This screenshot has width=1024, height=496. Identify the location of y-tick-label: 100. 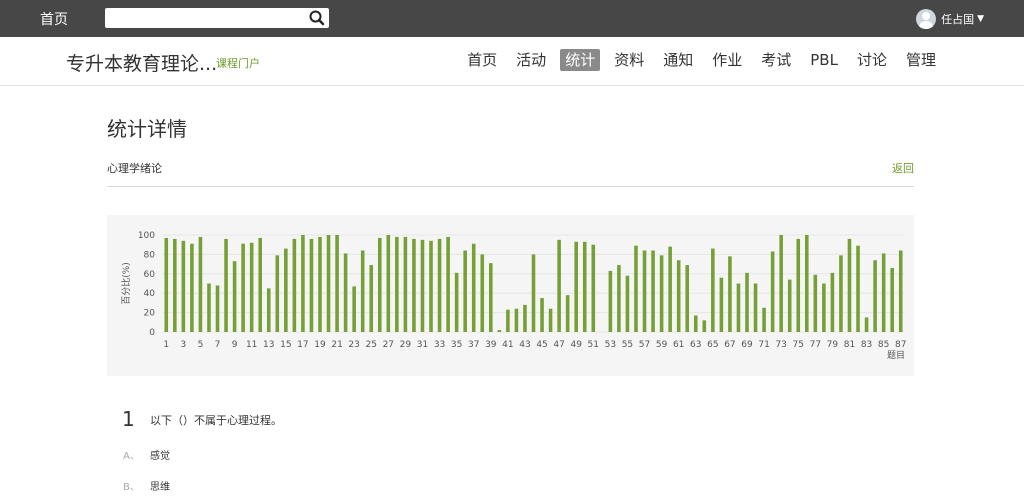
(146, 236).